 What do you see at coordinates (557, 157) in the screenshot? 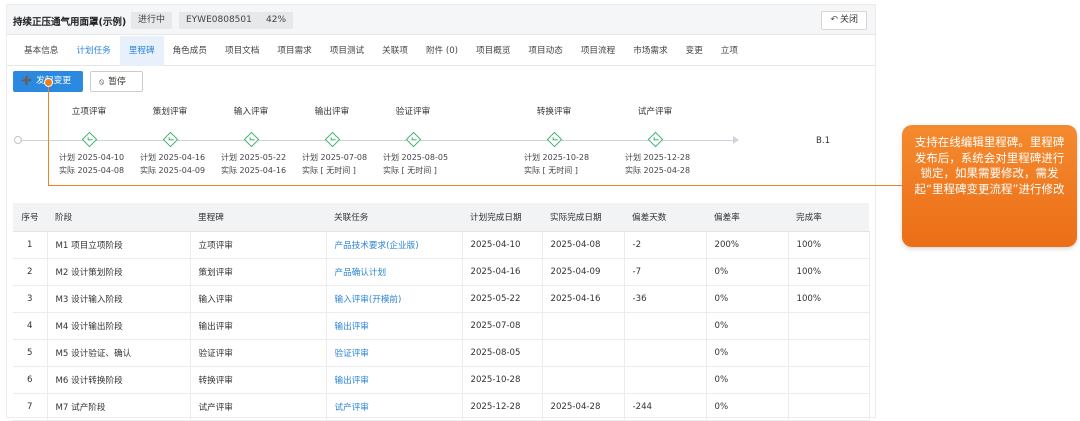
I see `milestone-plan-date: 计划 2025-10-28` at bounding box center [557, 157].